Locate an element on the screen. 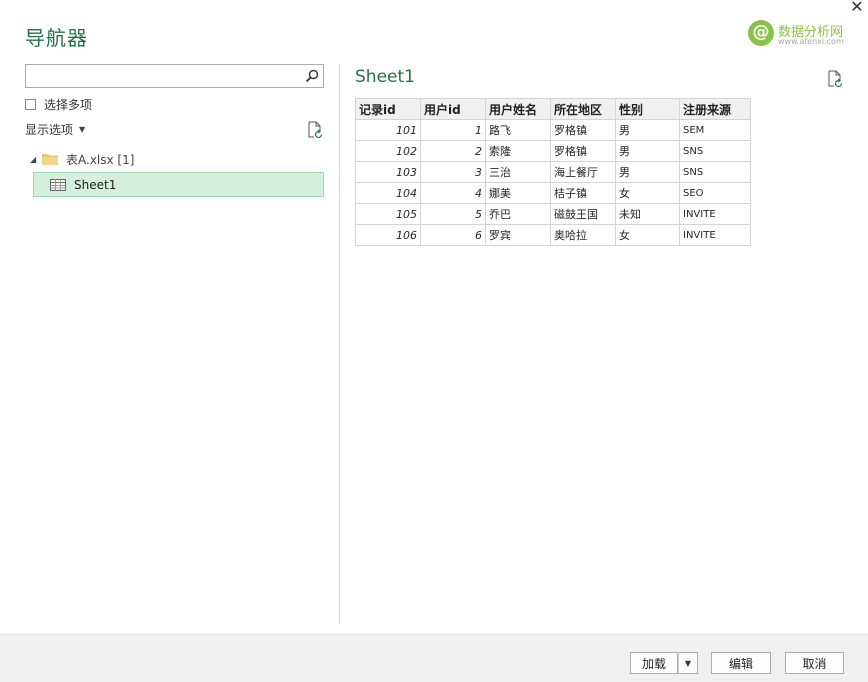 The image size is (868, 682). table-cell: 103 is located at coordinates (388, 172).